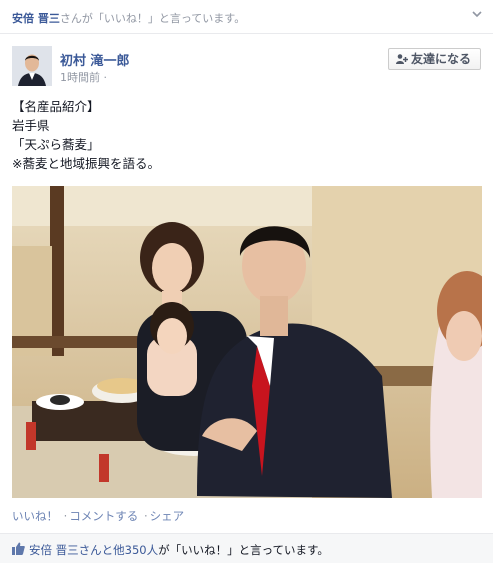  Describe the element at coordinates (93, 550) in the screenshot. I see `likes-actors-link: 安倍 晋三さんと他350人` at that location.